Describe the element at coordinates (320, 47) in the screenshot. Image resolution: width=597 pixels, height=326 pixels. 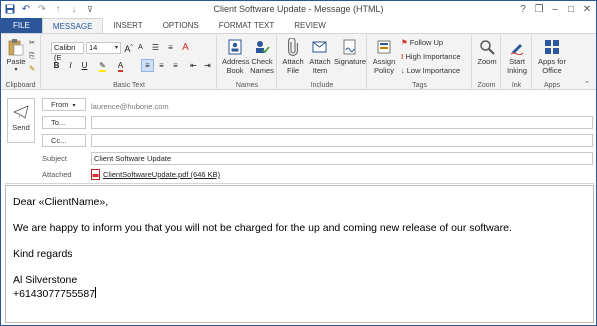
I see `attach-item-icon` at that location.